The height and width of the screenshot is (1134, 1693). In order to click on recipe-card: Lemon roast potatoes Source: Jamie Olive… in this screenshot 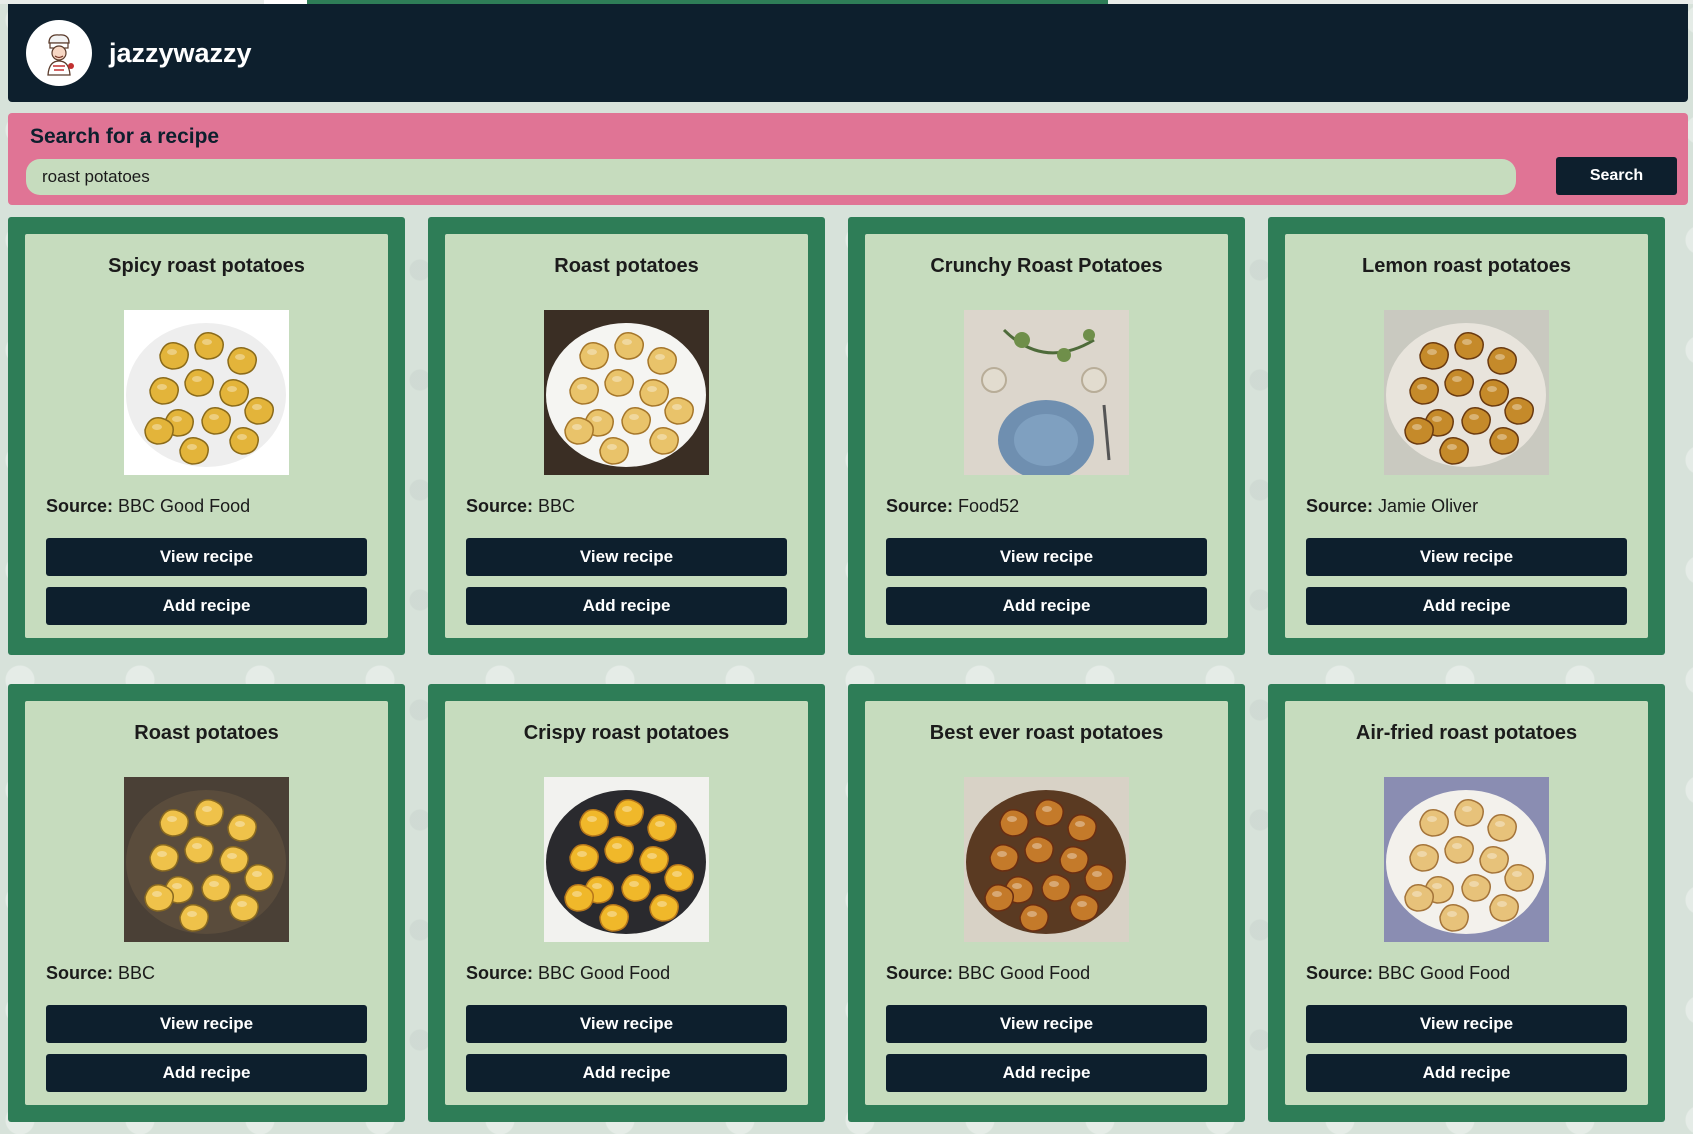, I will do `click(1466, 436)`.